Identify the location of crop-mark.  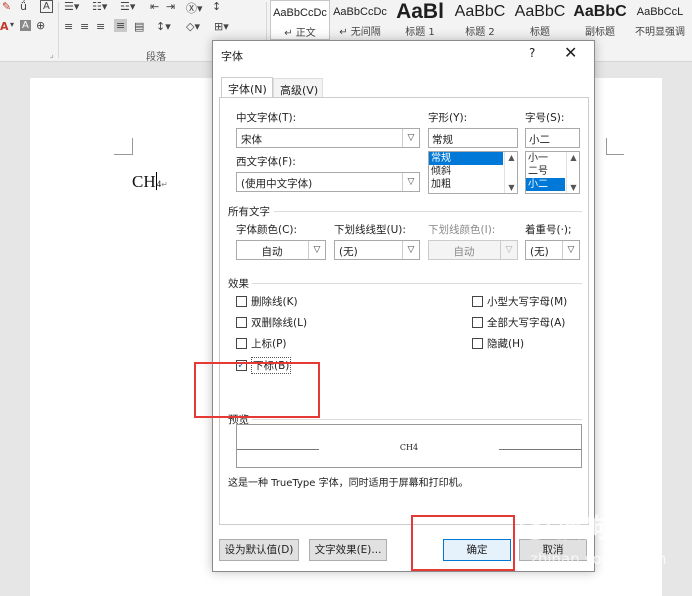
(132, 146).